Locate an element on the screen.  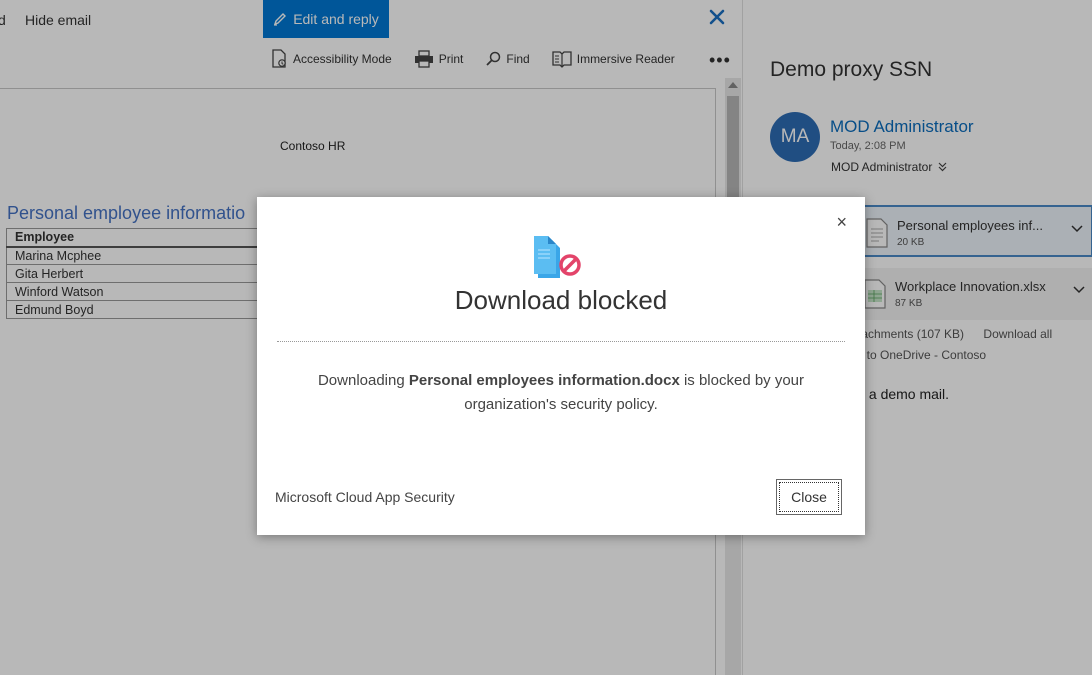
dialog-title: Download blocked is located at coordinates (561, 300).